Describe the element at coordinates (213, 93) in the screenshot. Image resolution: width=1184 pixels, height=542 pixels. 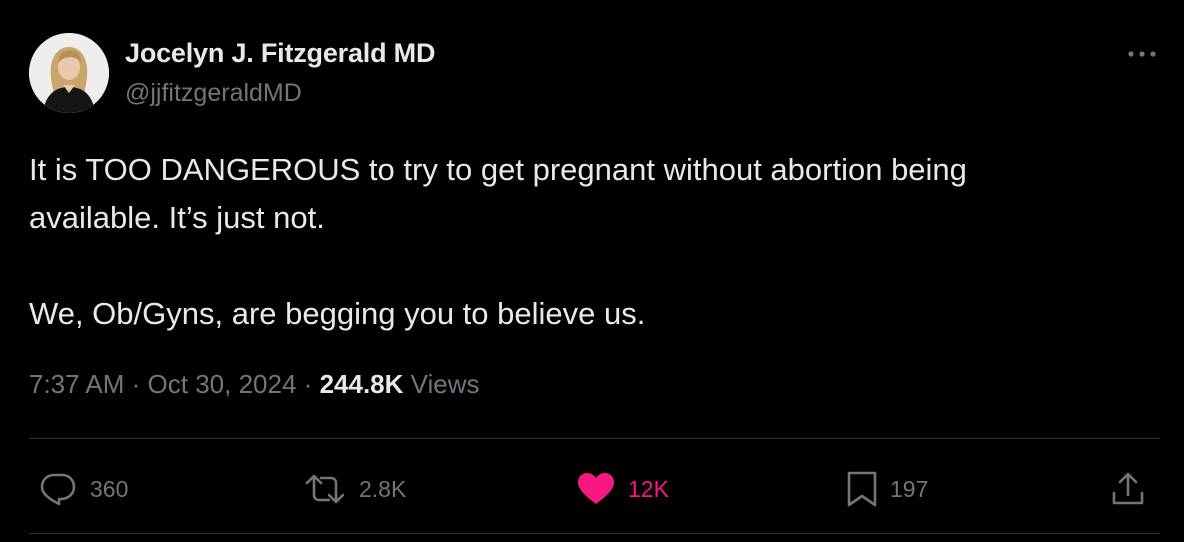
I see `author-handle: @jjfitzgeraldMD` at that location.